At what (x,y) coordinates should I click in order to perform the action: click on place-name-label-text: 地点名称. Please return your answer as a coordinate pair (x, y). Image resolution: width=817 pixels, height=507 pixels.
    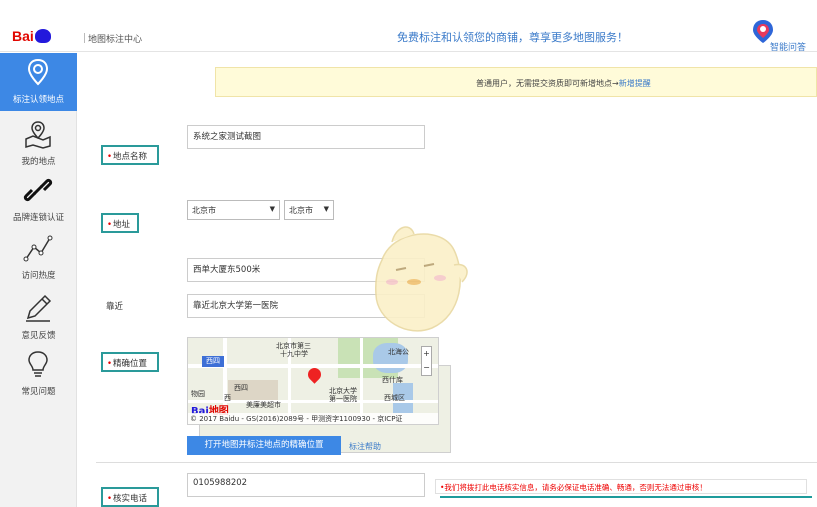
    Looking at the image, I should click on (130, 157).